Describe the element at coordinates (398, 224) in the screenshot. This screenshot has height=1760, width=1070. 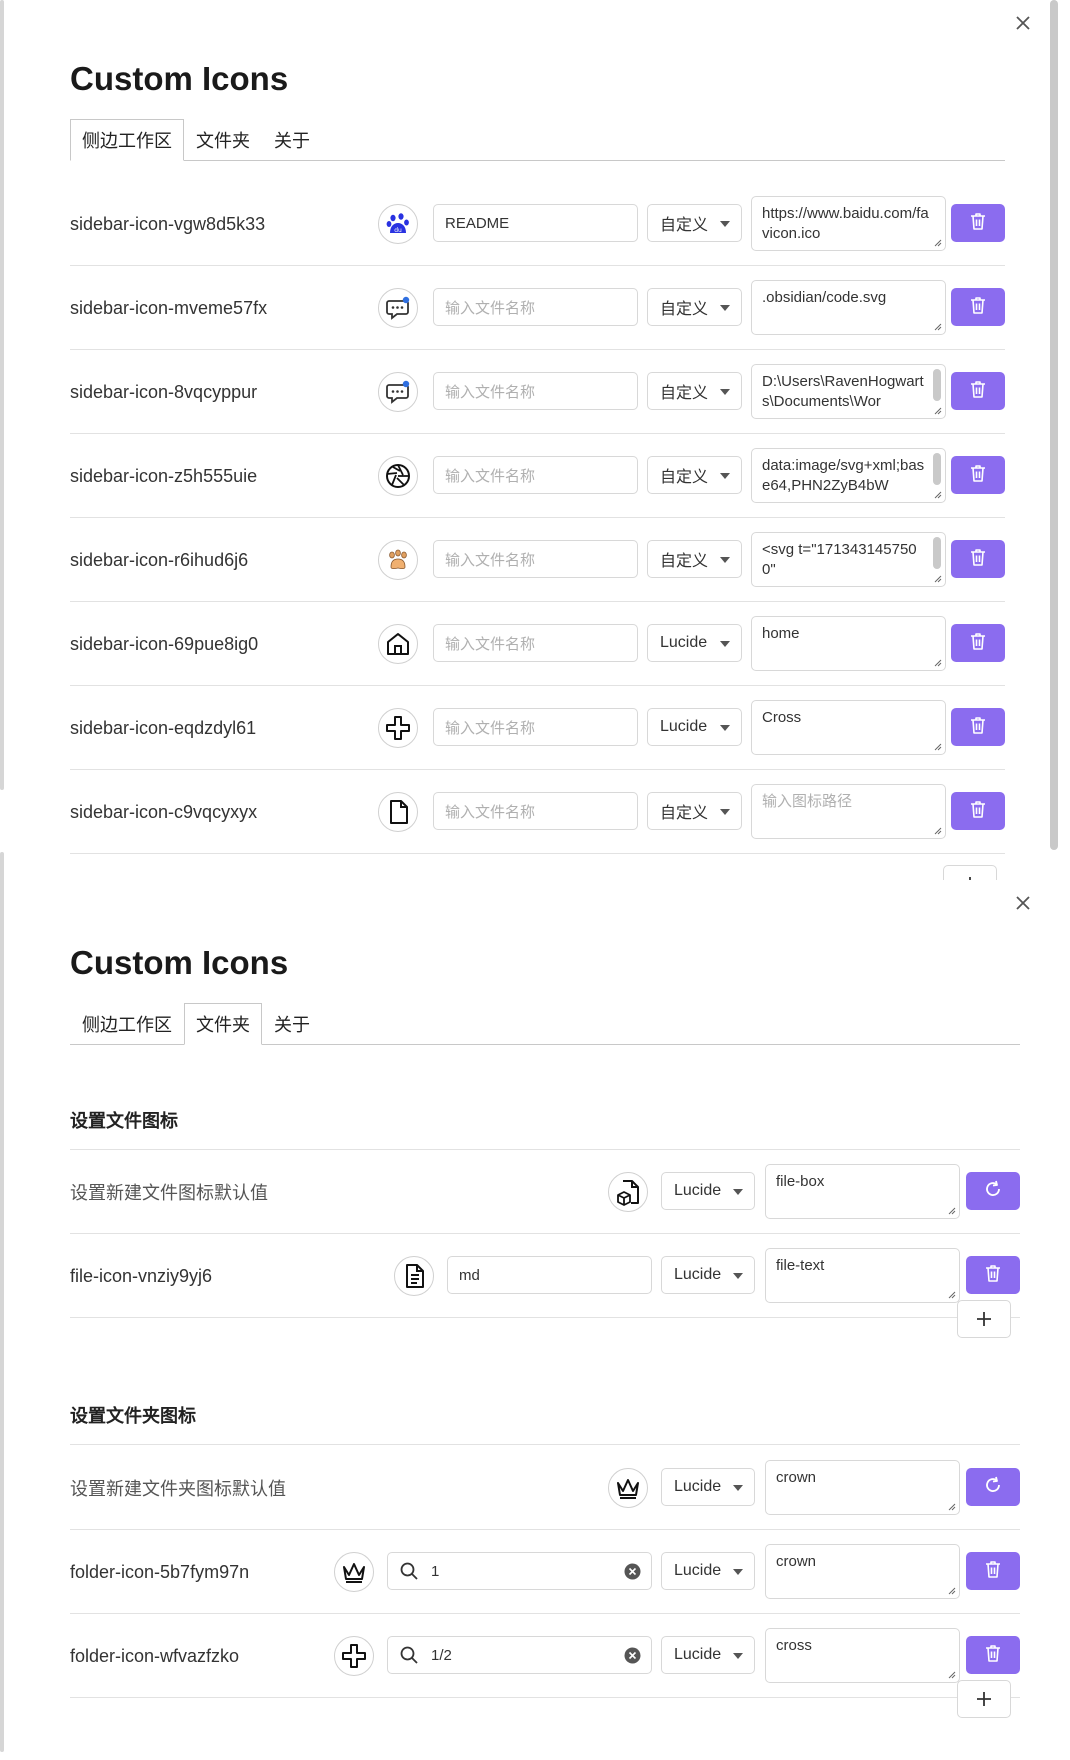
I see `baidu-paw-icon: du` at that location.